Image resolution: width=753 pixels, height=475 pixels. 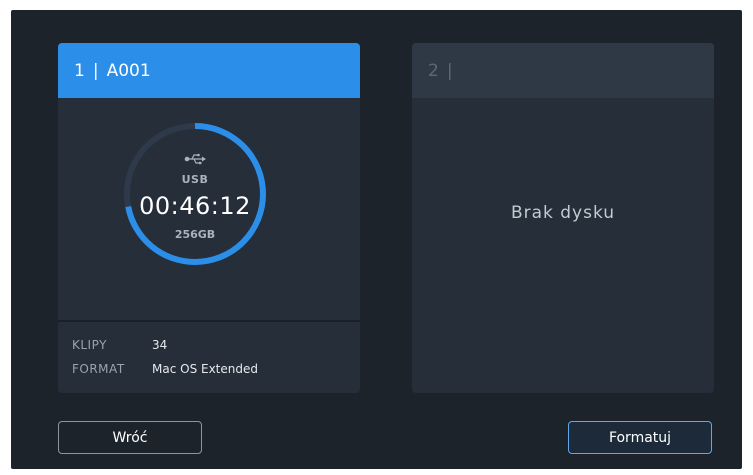 I want to click on capacity-label: 256GB, so click(x=195, y=234).